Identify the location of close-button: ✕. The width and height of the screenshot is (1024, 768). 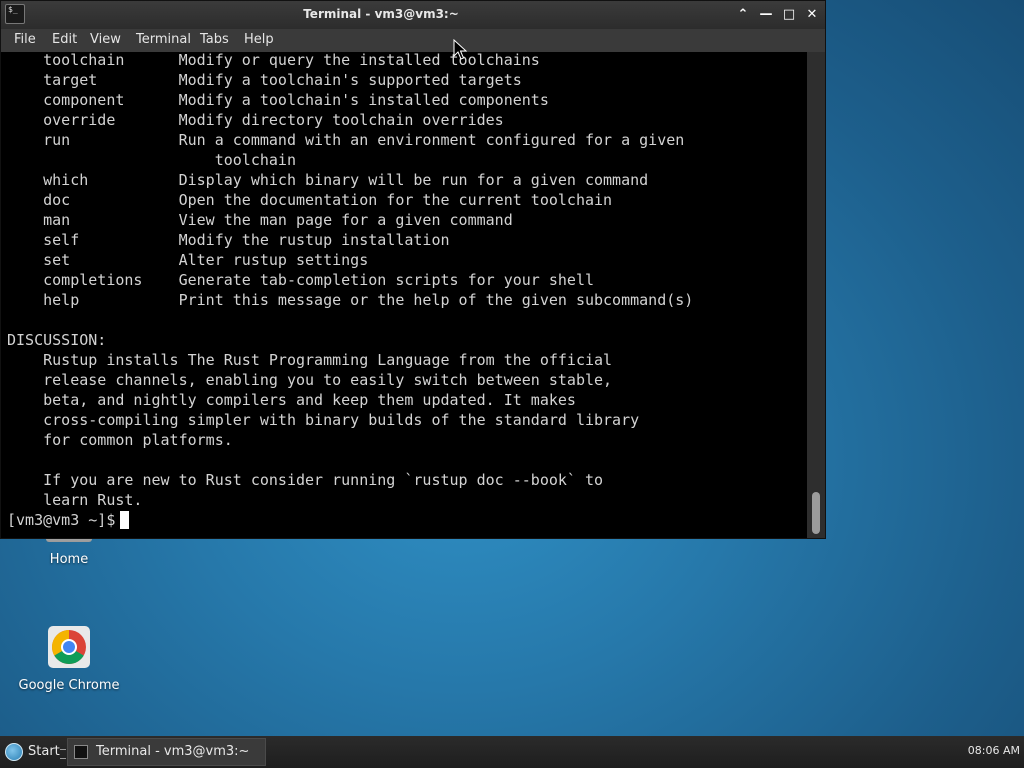
(812, 15).